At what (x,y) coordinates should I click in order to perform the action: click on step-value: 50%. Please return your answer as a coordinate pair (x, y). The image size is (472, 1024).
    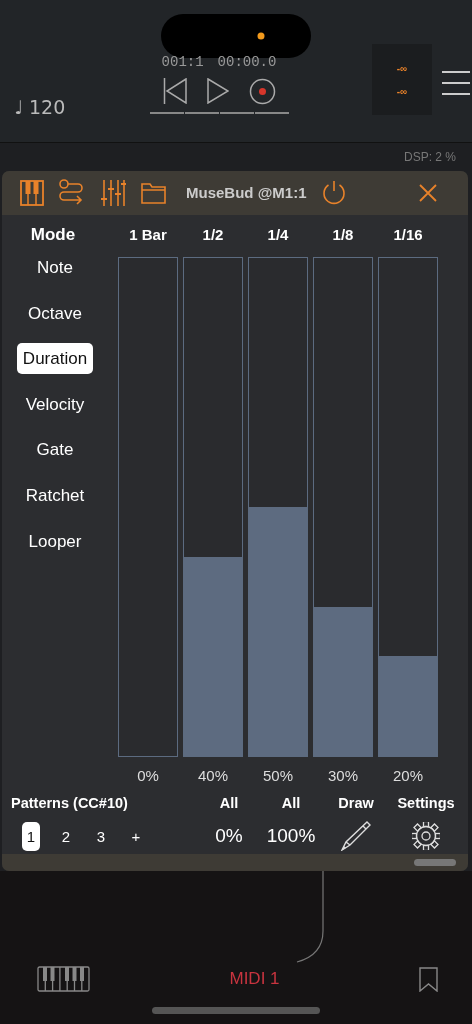
    Looking at the image, I should click on (278, 775).